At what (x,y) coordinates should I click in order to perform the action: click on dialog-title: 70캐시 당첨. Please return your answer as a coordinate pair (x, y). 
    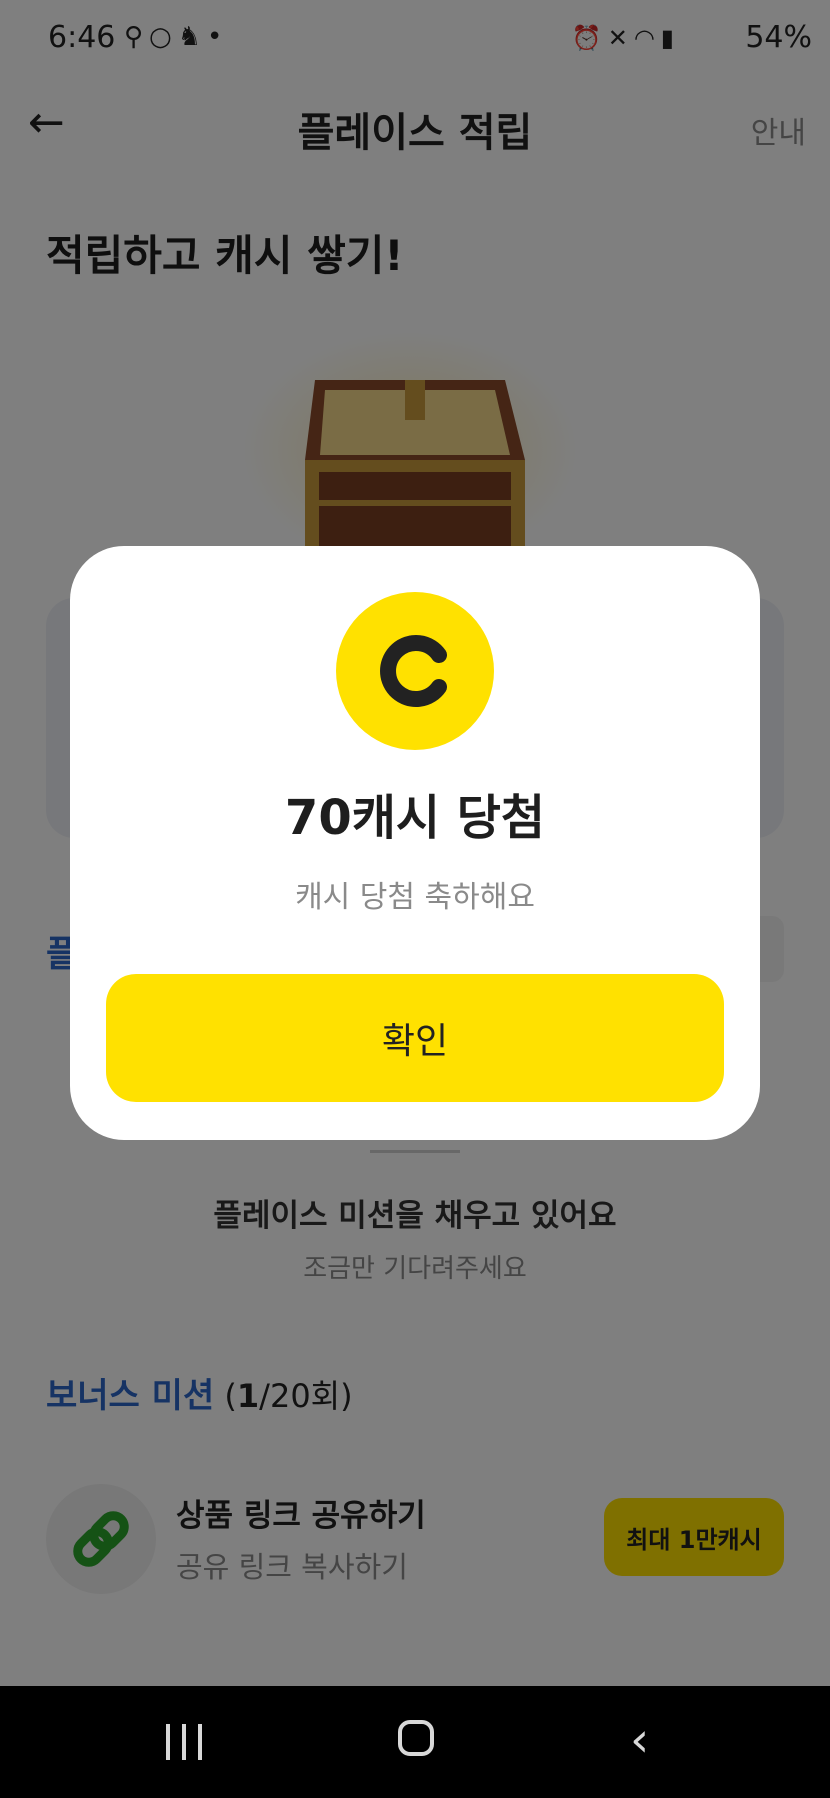
    Looking at the image, I should click on (415, 818).